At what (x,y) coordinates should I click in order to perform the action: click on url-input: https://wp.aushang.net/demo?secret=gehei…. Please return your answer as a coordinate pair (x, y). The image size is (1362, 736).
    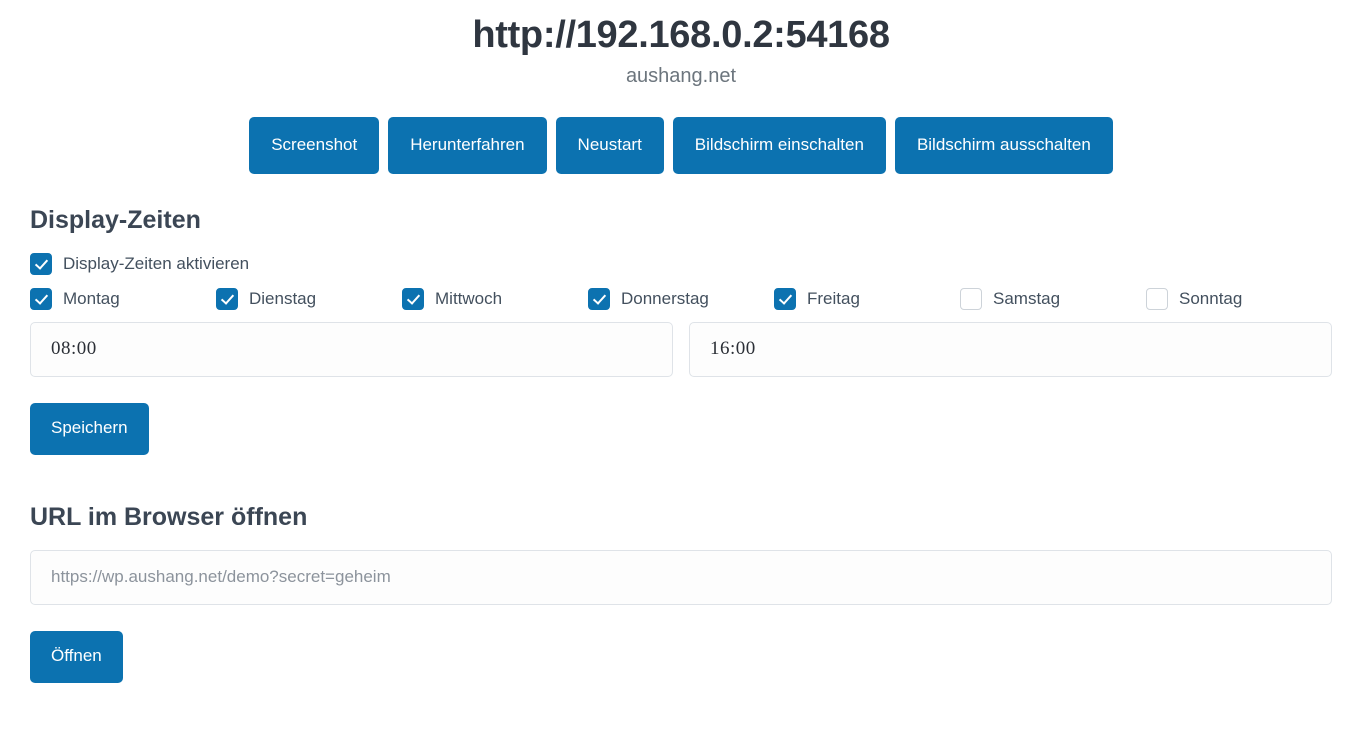
    Looking at the image, I should click on (681, 577).